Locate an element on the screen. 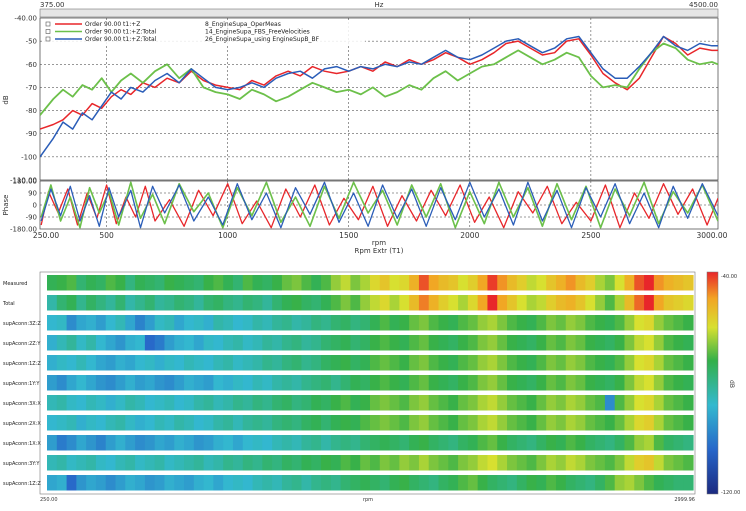  legend-series-description: 8_EngineSupa_OperMeas is located at coordinates (243, 24).